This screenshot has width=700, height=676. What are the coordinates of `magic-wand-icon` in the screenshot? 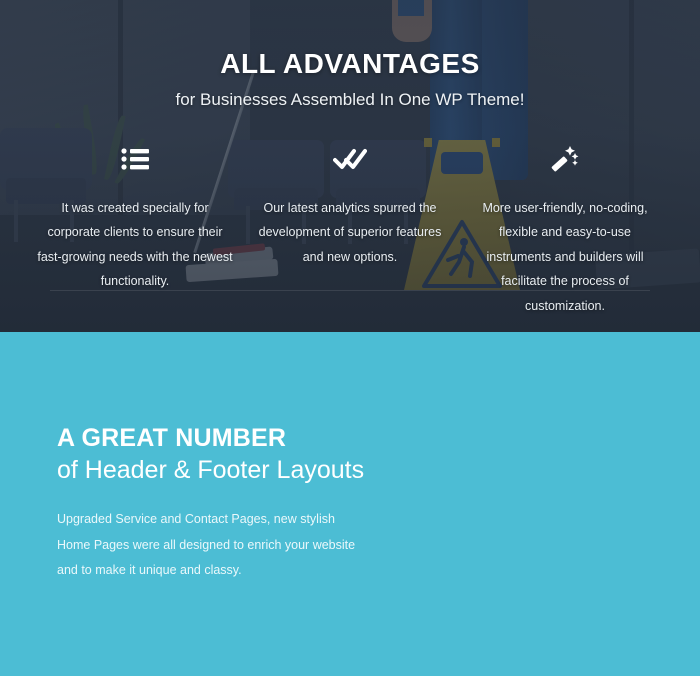 It's located at (565, 159).